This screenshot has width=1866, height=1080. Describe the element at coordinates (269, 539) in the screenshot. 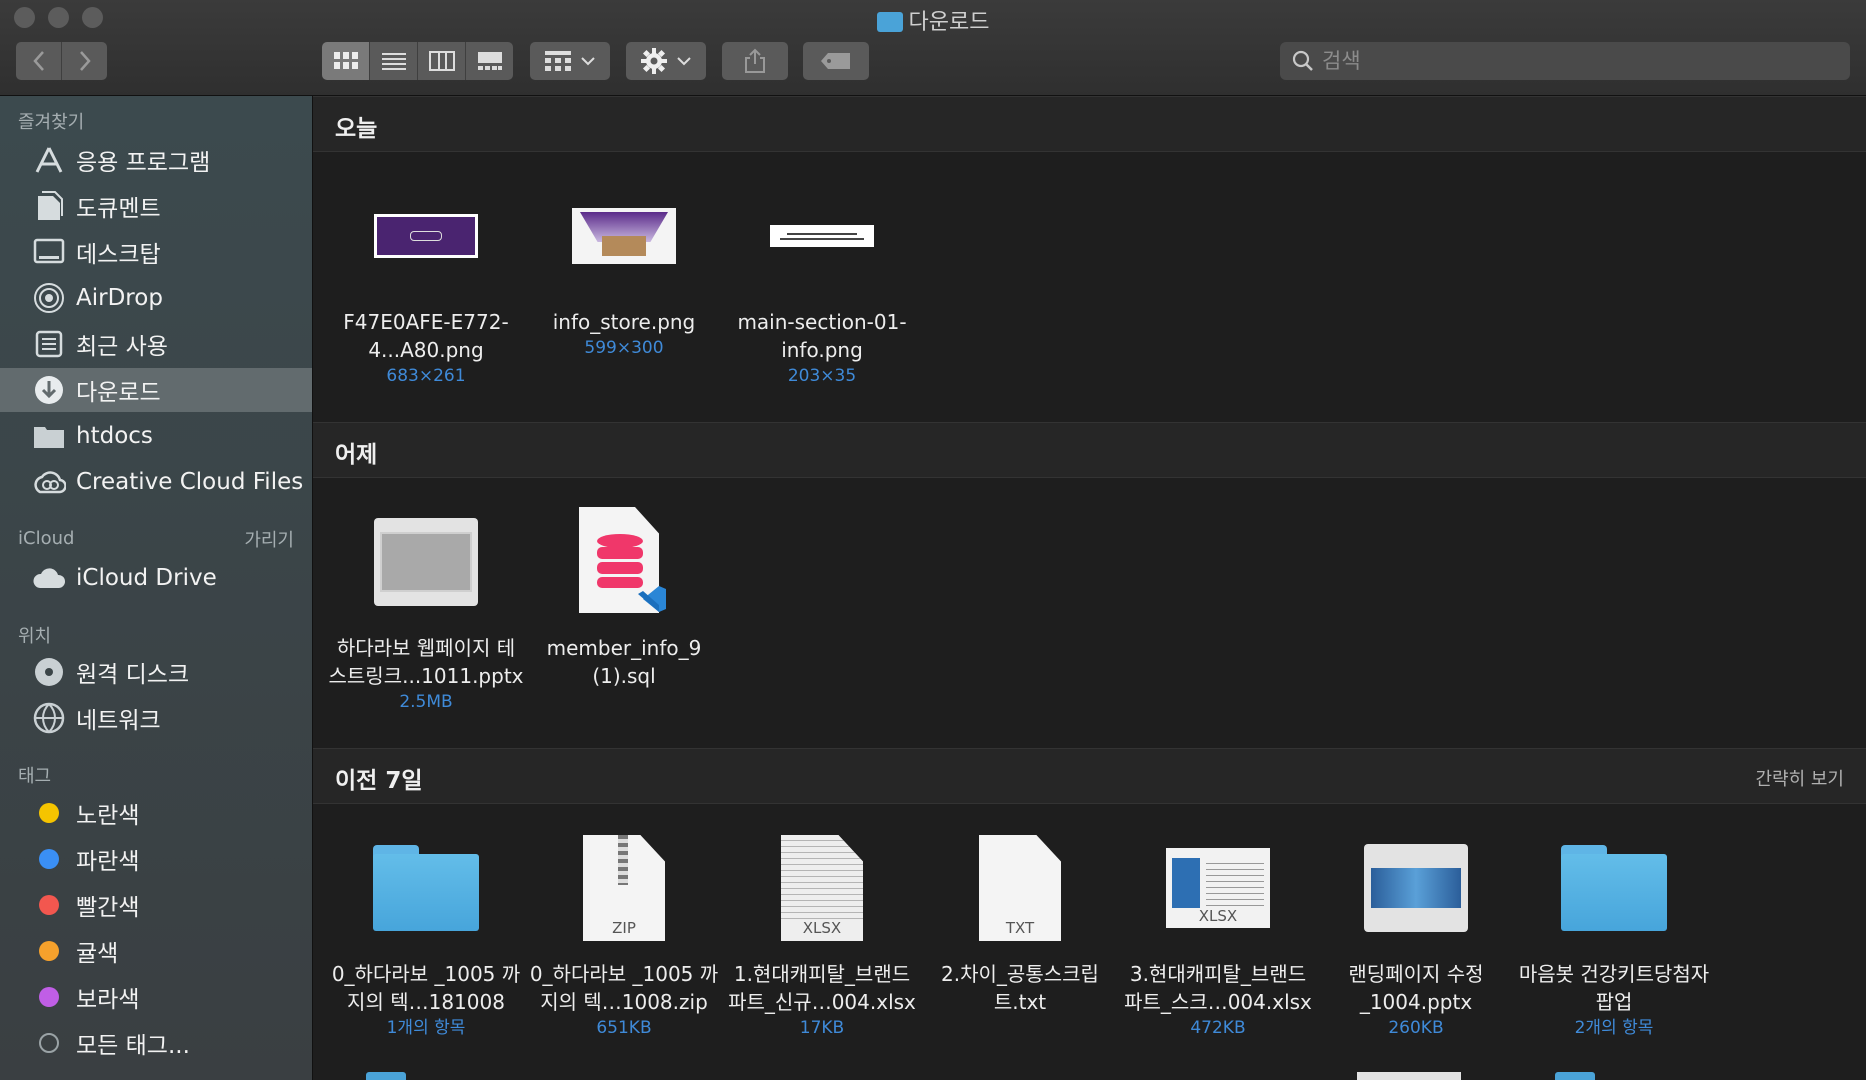

I see `icloud-hide-button: 가리기` at that location.